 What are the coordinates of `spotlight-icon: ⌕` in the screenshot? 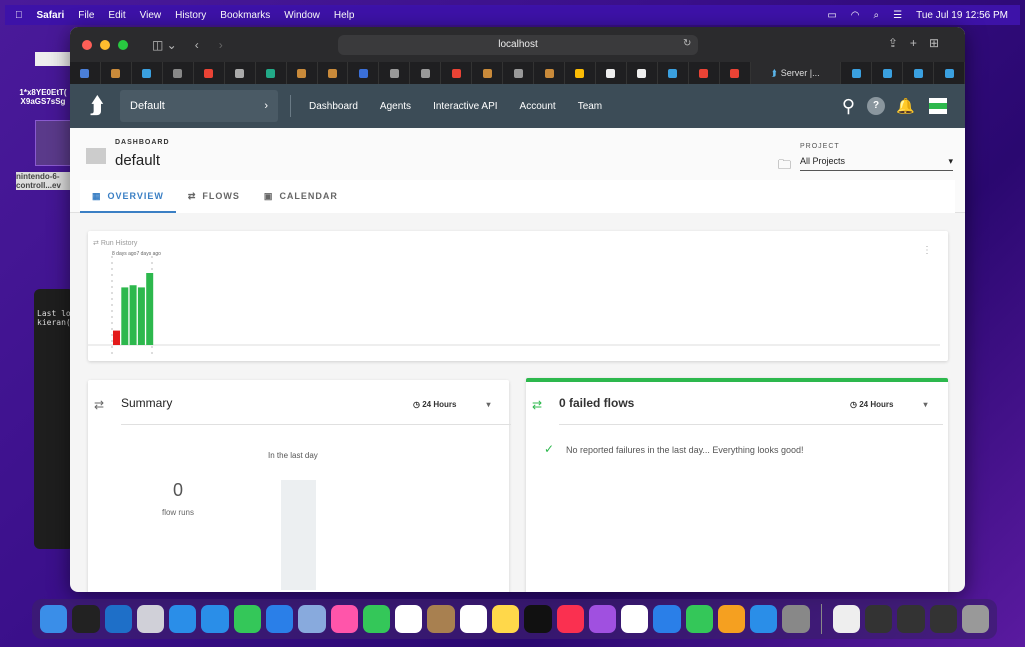 It's located at (877, 15).